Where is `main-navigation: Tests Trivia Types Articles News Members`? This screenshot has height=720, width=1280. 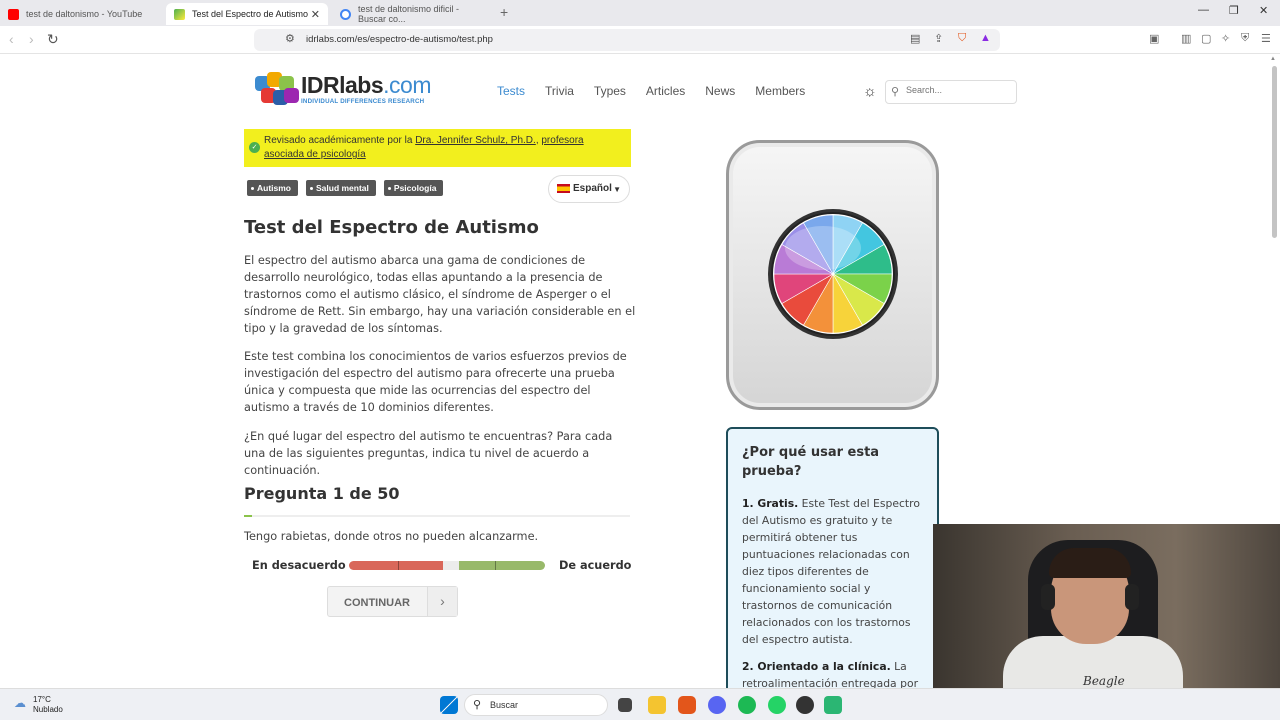
main-navigation: Tests Trivia Types Articles News Members is located at coordinates (661, 91).